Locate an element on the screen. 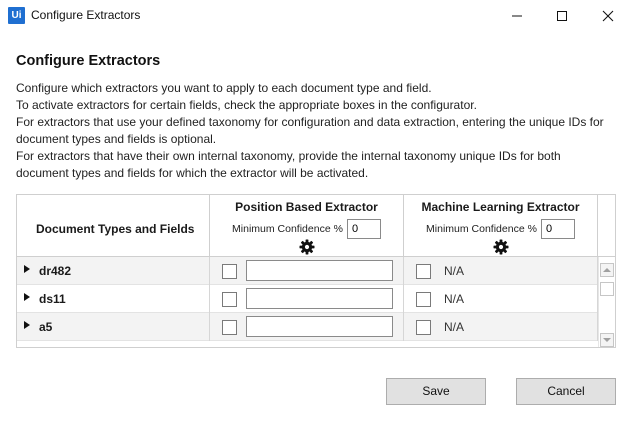 The width and height of the screenshot is (631, 433). minimize-icon is located at coordinates (517, 15).